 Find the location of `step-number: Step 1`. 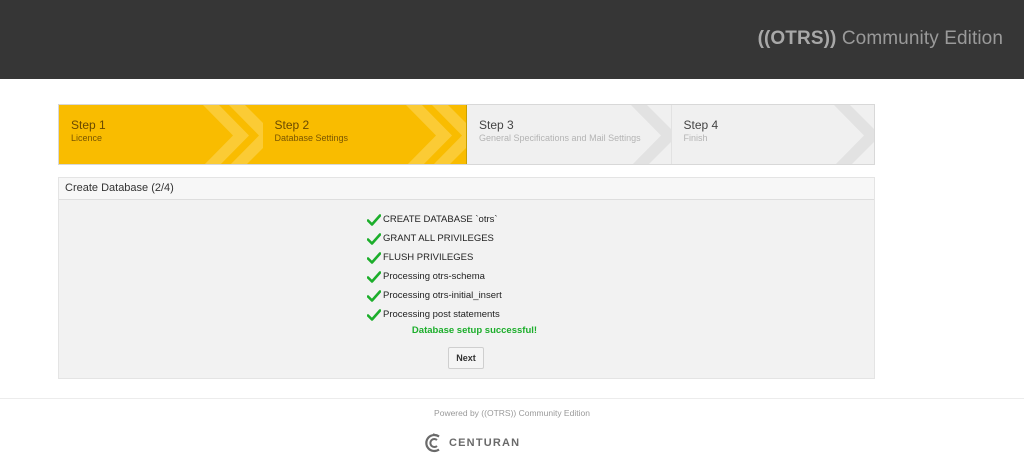

step-number: Step 1 is located at coordinates (88, 125).